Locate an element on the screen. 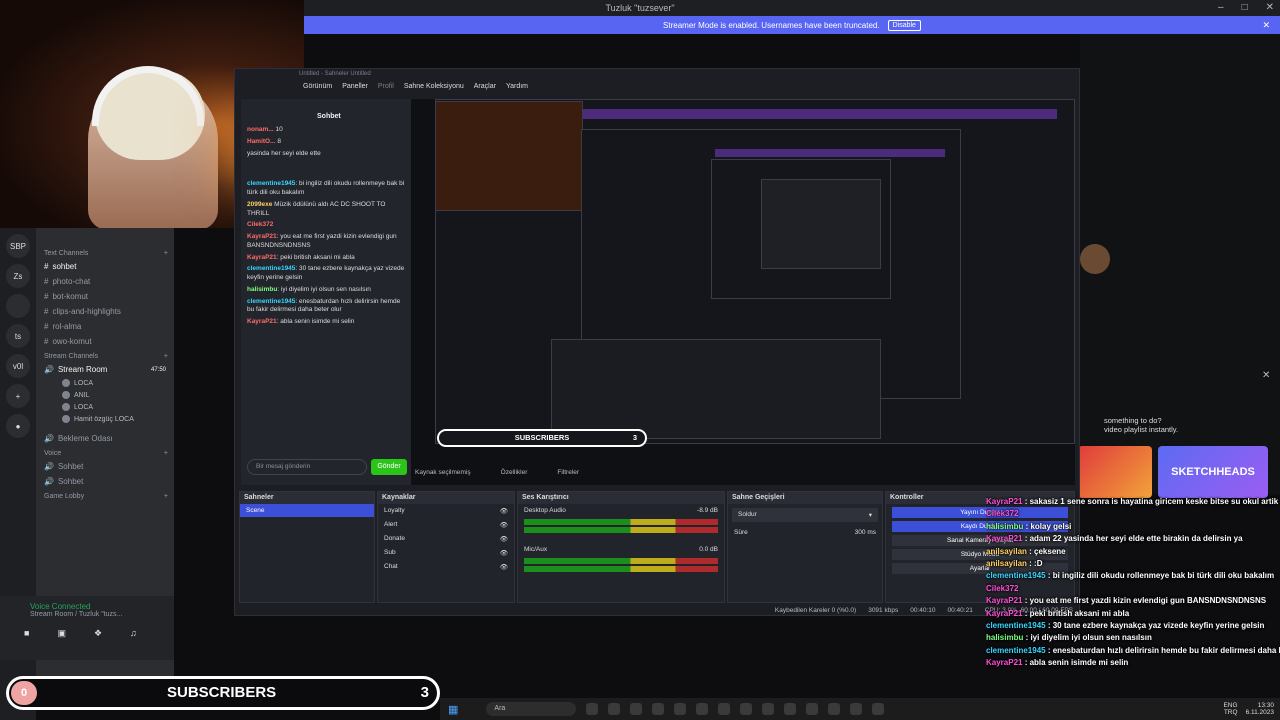 The image size is (1280, 720). category-stream: Stream Channels + is located at coordinates (105, 355).